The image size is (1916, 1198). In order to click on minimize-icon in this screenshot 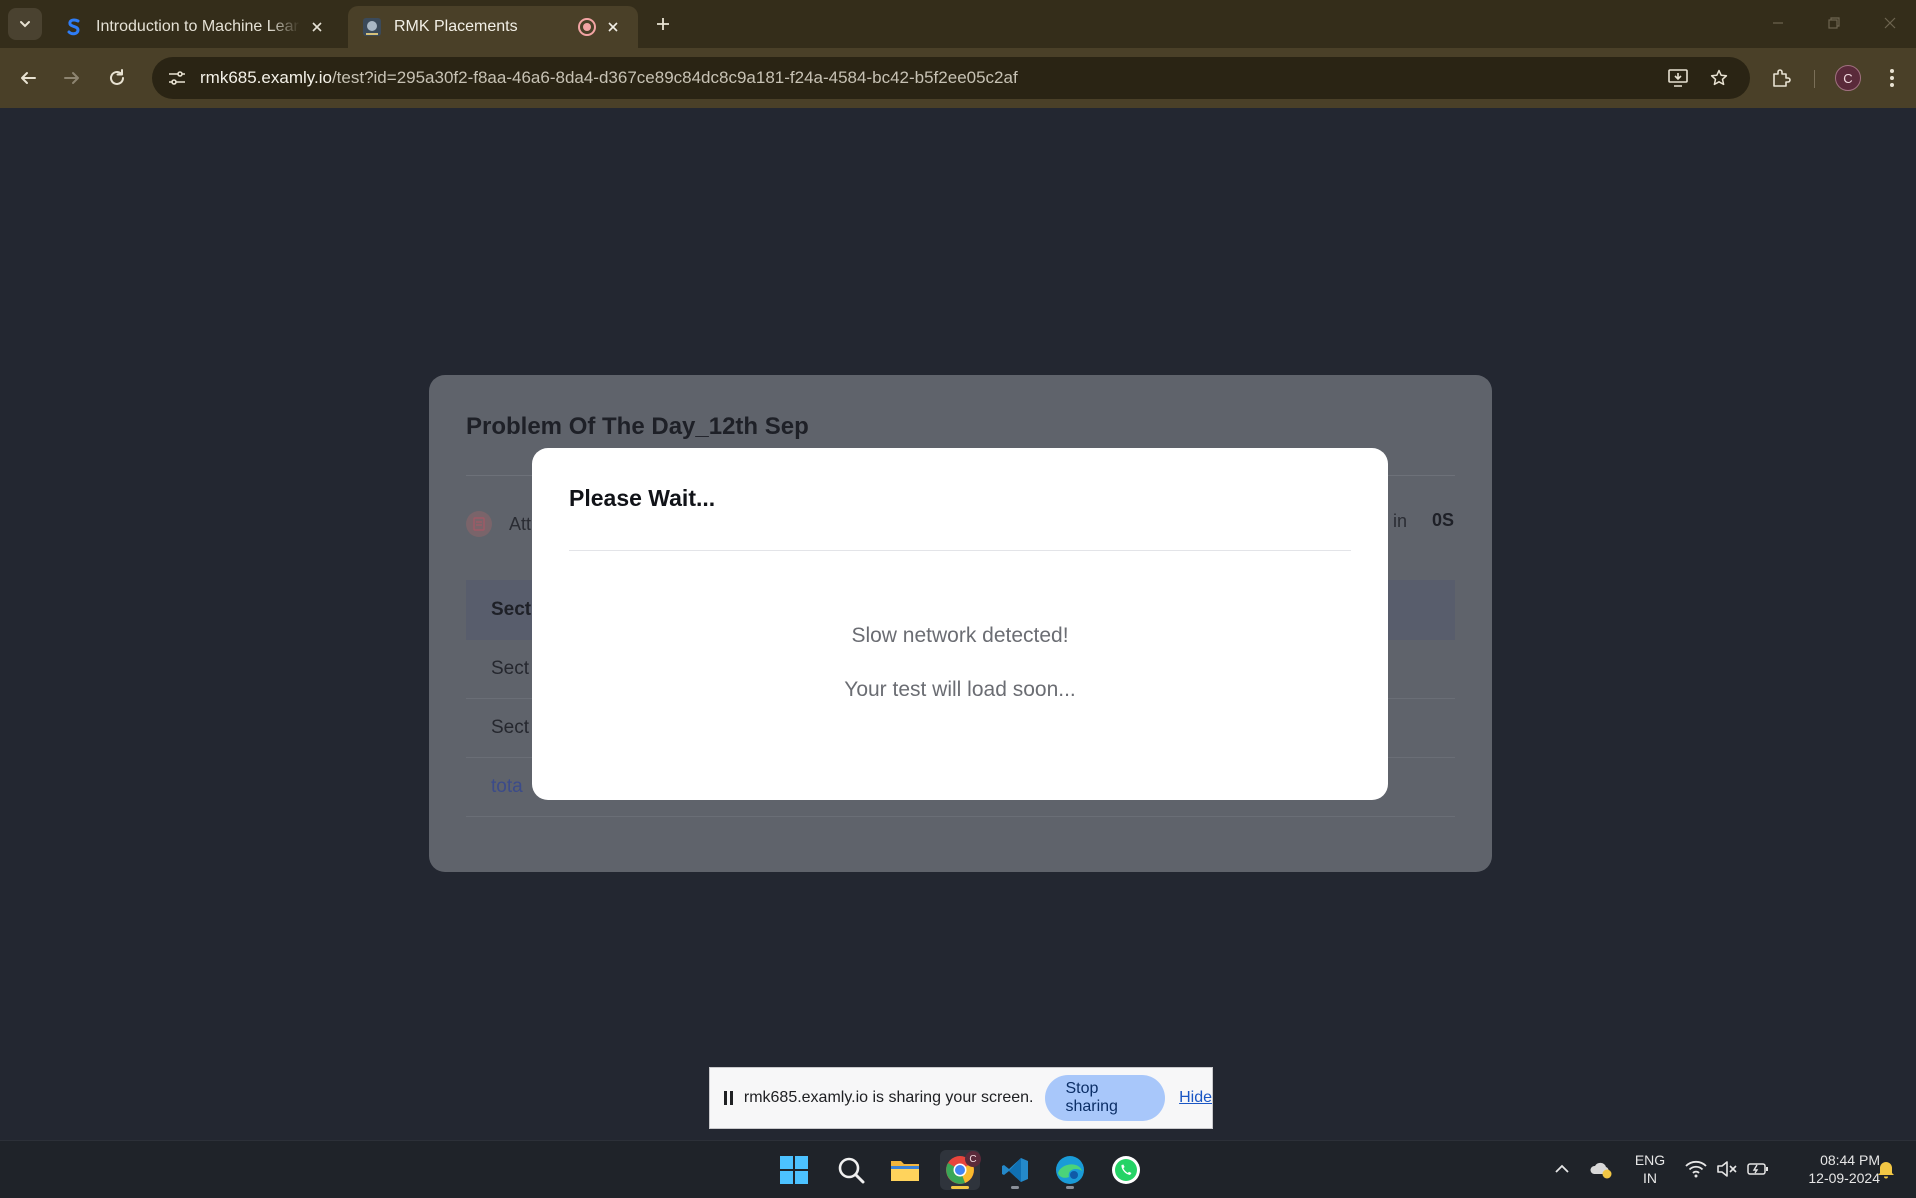, I will do `click(1778, 23)`.